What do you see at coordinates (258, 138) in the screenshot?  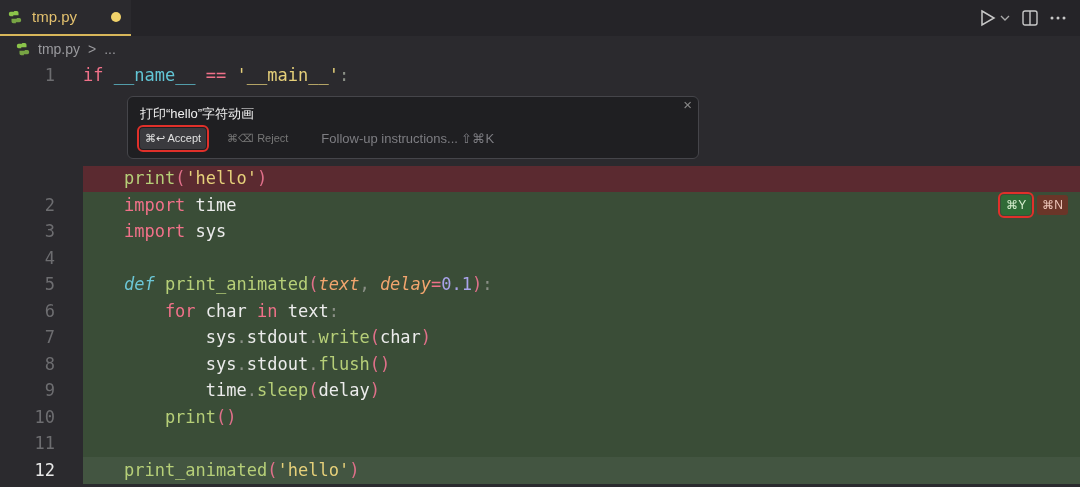 I see `reject-button: ⌘⌫ Reject` at bounding box center [258, 138].